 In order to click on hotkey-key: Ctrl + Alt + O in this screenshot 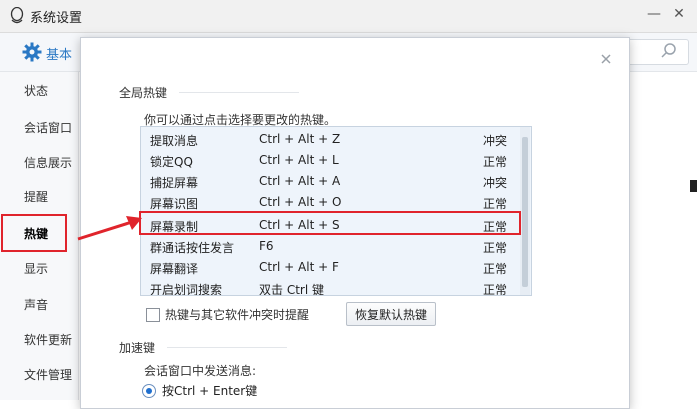, I will do `click(300, 202)`.